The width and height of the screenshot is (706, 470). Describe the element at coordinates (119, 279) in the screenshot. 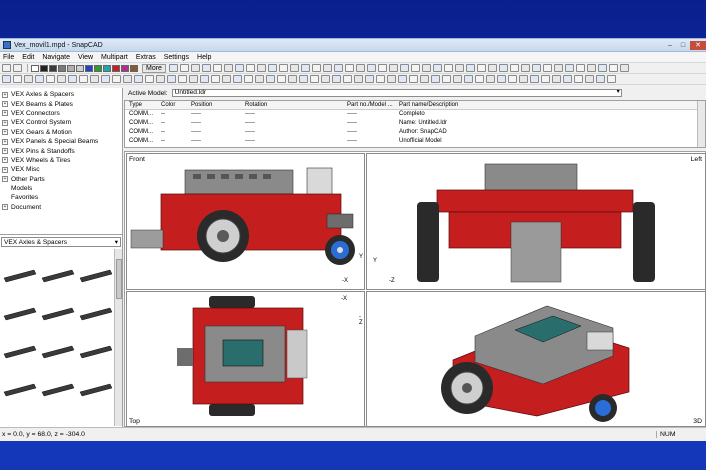

I see `scroll-thumb` at that location.